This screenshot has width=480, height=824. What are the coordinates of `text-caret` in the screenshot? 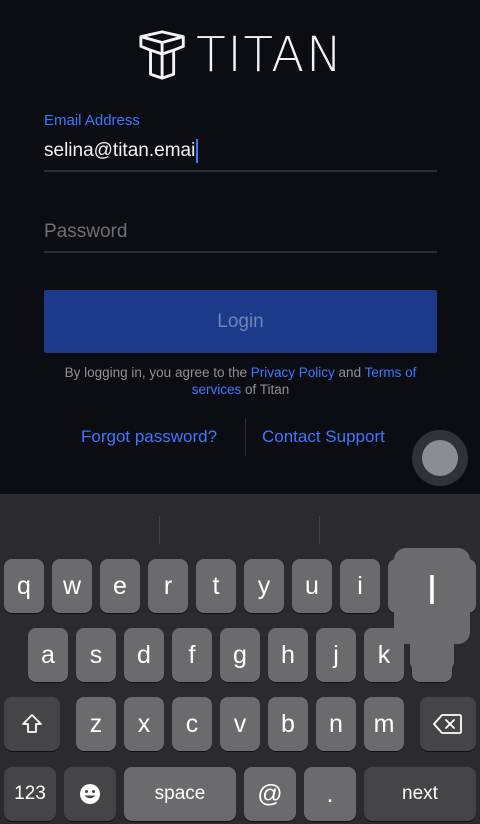 It's located at (197, 151).